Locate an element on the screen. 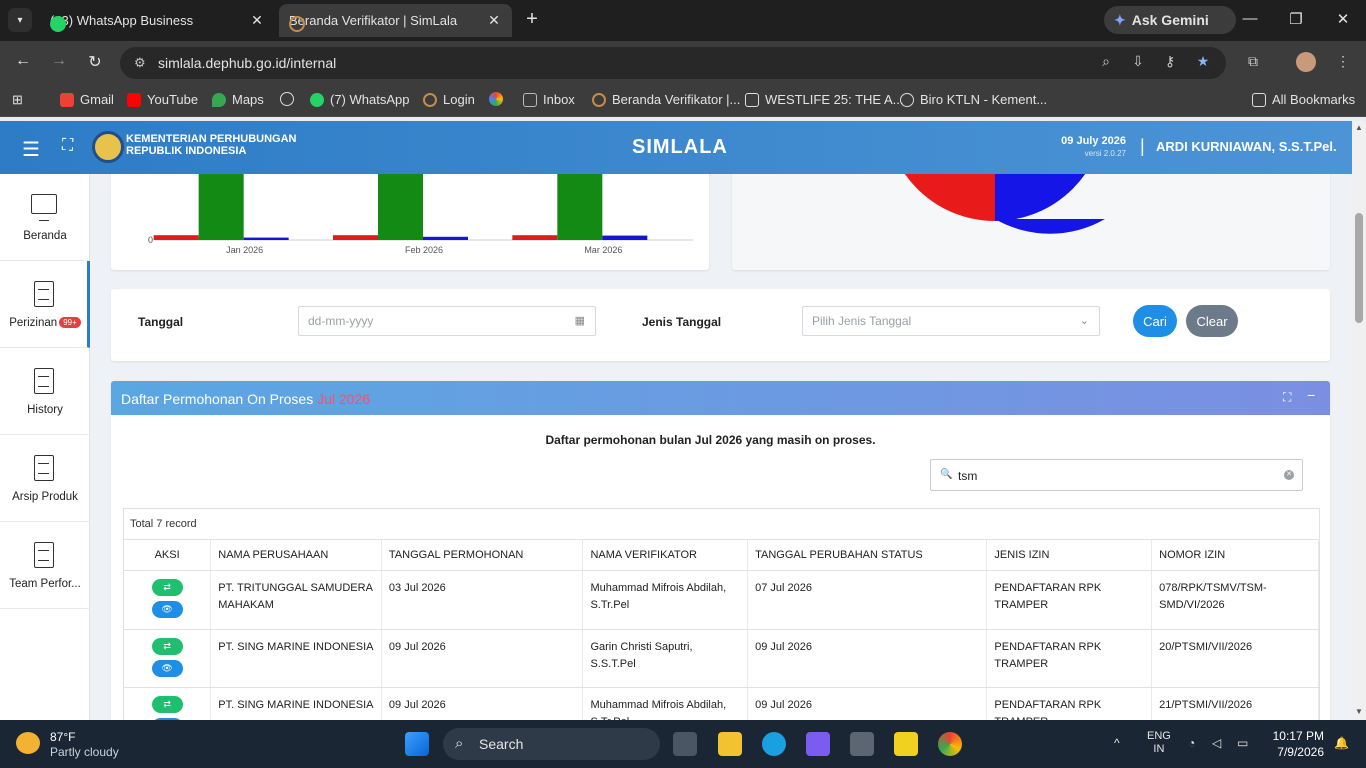 This screenshot has height=768, width=1366. close-window-icon: ✕ is located at coordinates (1343, 19).